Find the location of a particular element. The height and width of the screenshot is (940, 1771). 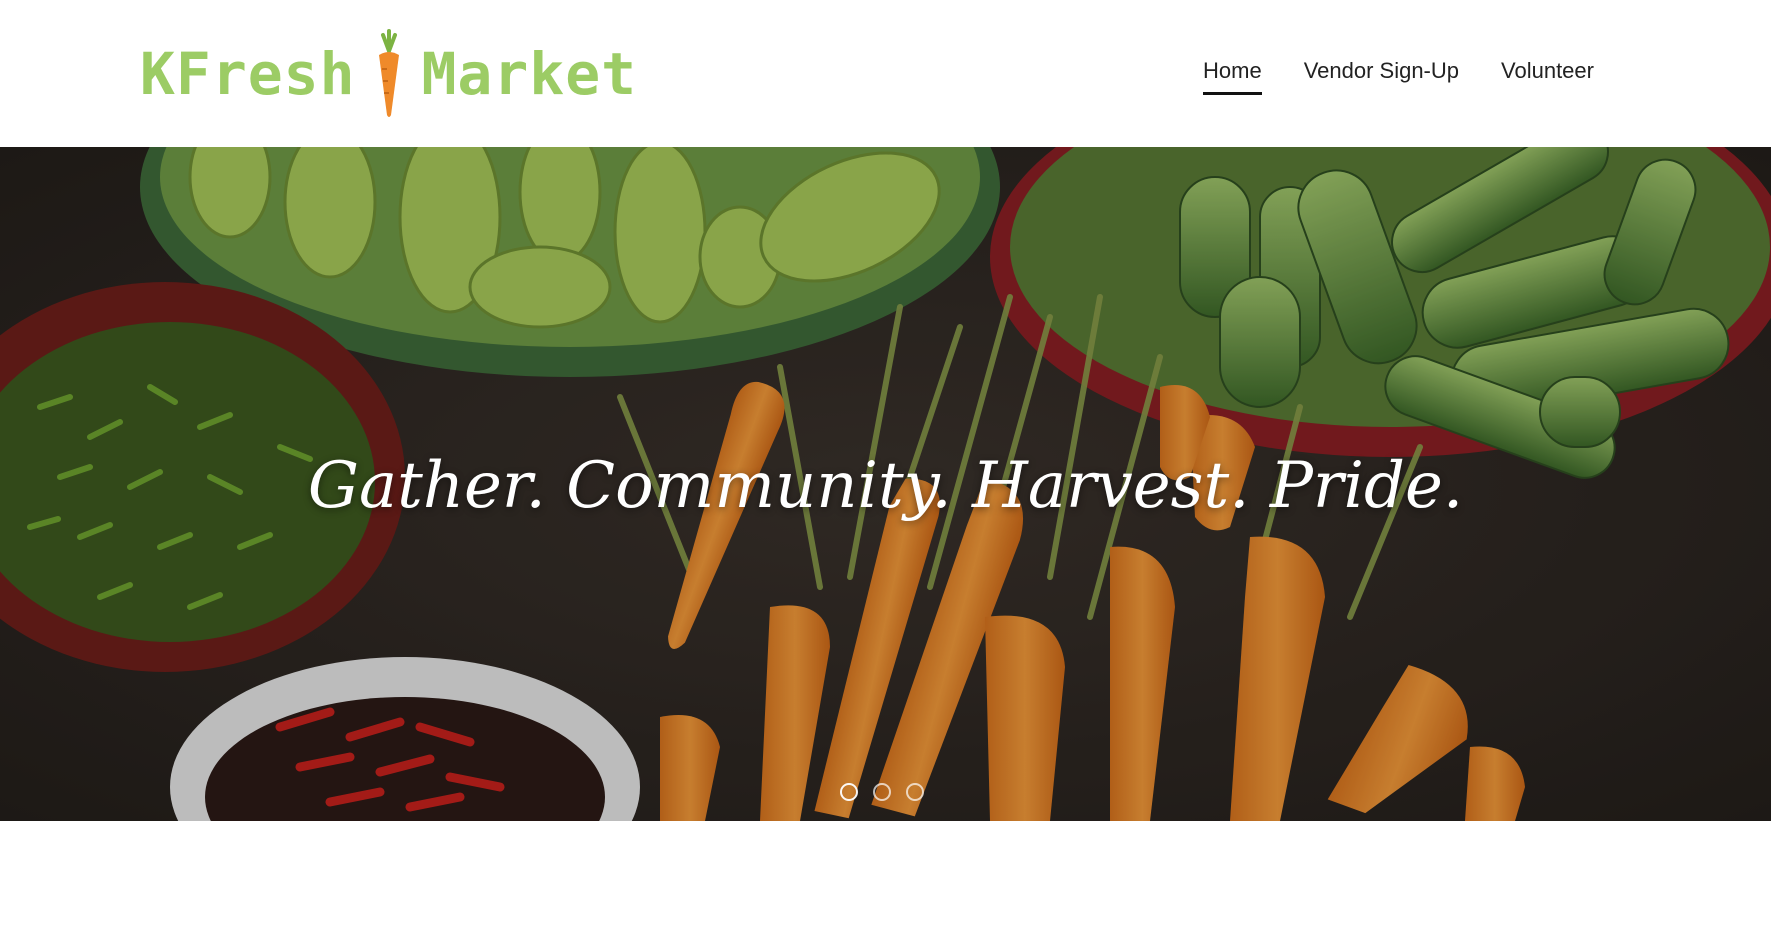

slider-pagination is located at coordinates (882, 792).